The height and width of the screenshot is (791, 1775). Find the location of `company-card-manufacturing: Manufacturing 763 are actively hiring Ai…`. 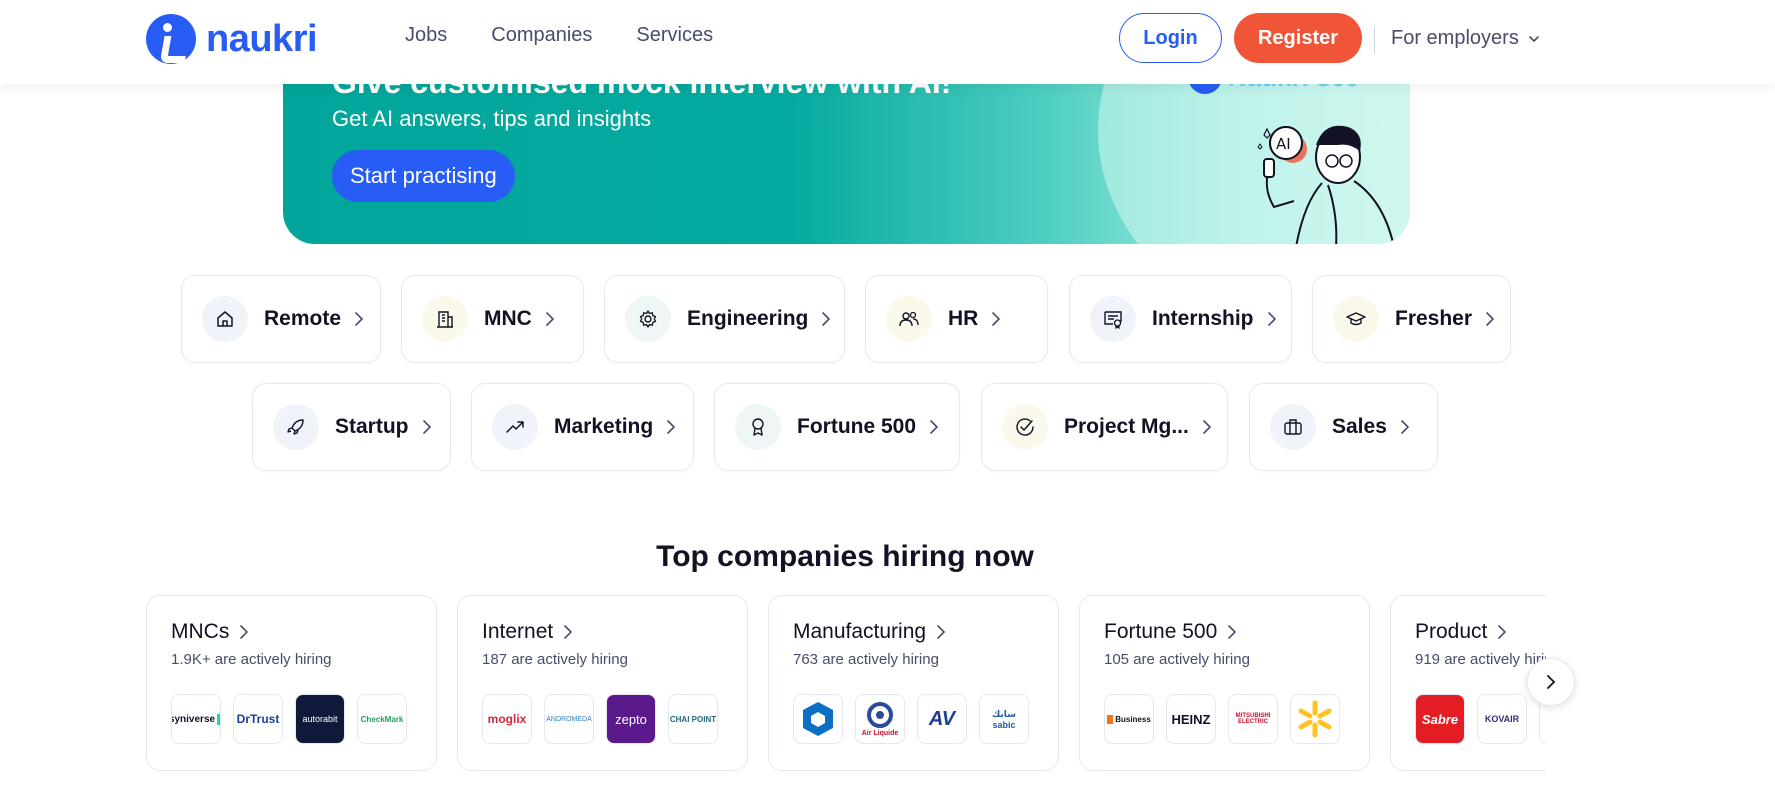

company-card-manufacturing: Manufacturing 763 are actively hiring Ai… is located at coordinates (913, 683).